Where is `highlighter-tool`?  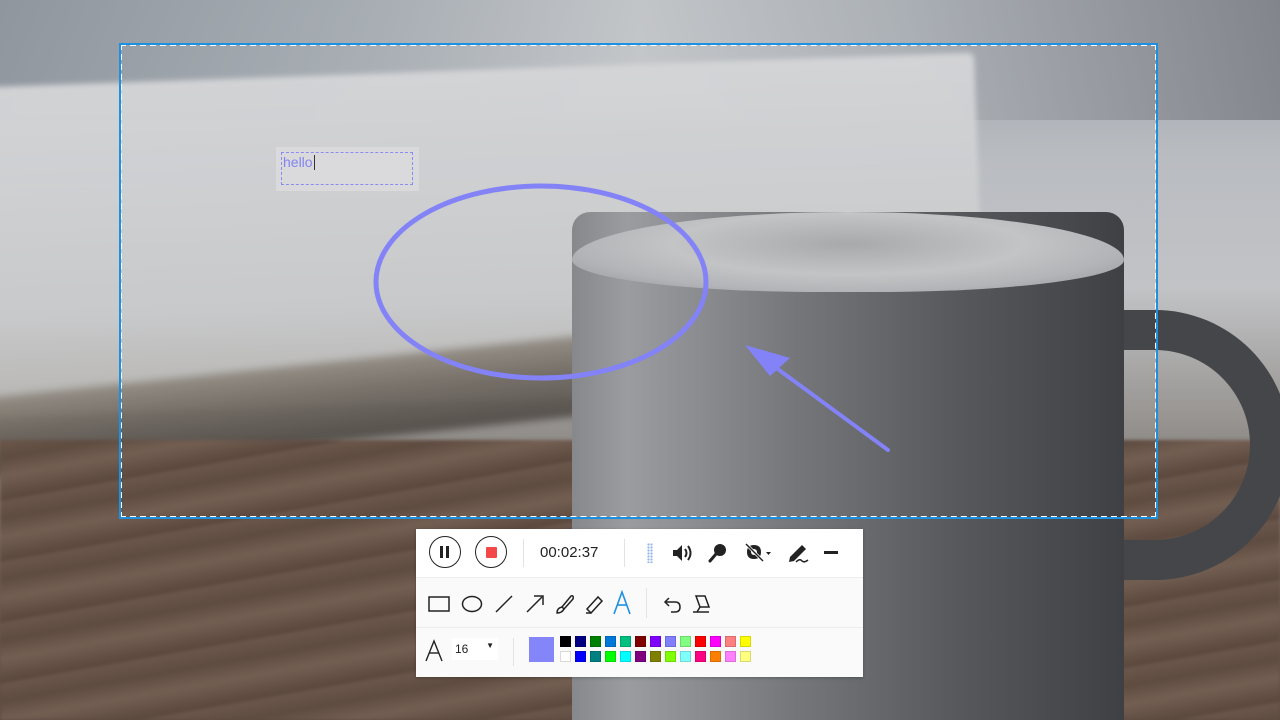 highlighter-tool is located at coordinates (594, 604).